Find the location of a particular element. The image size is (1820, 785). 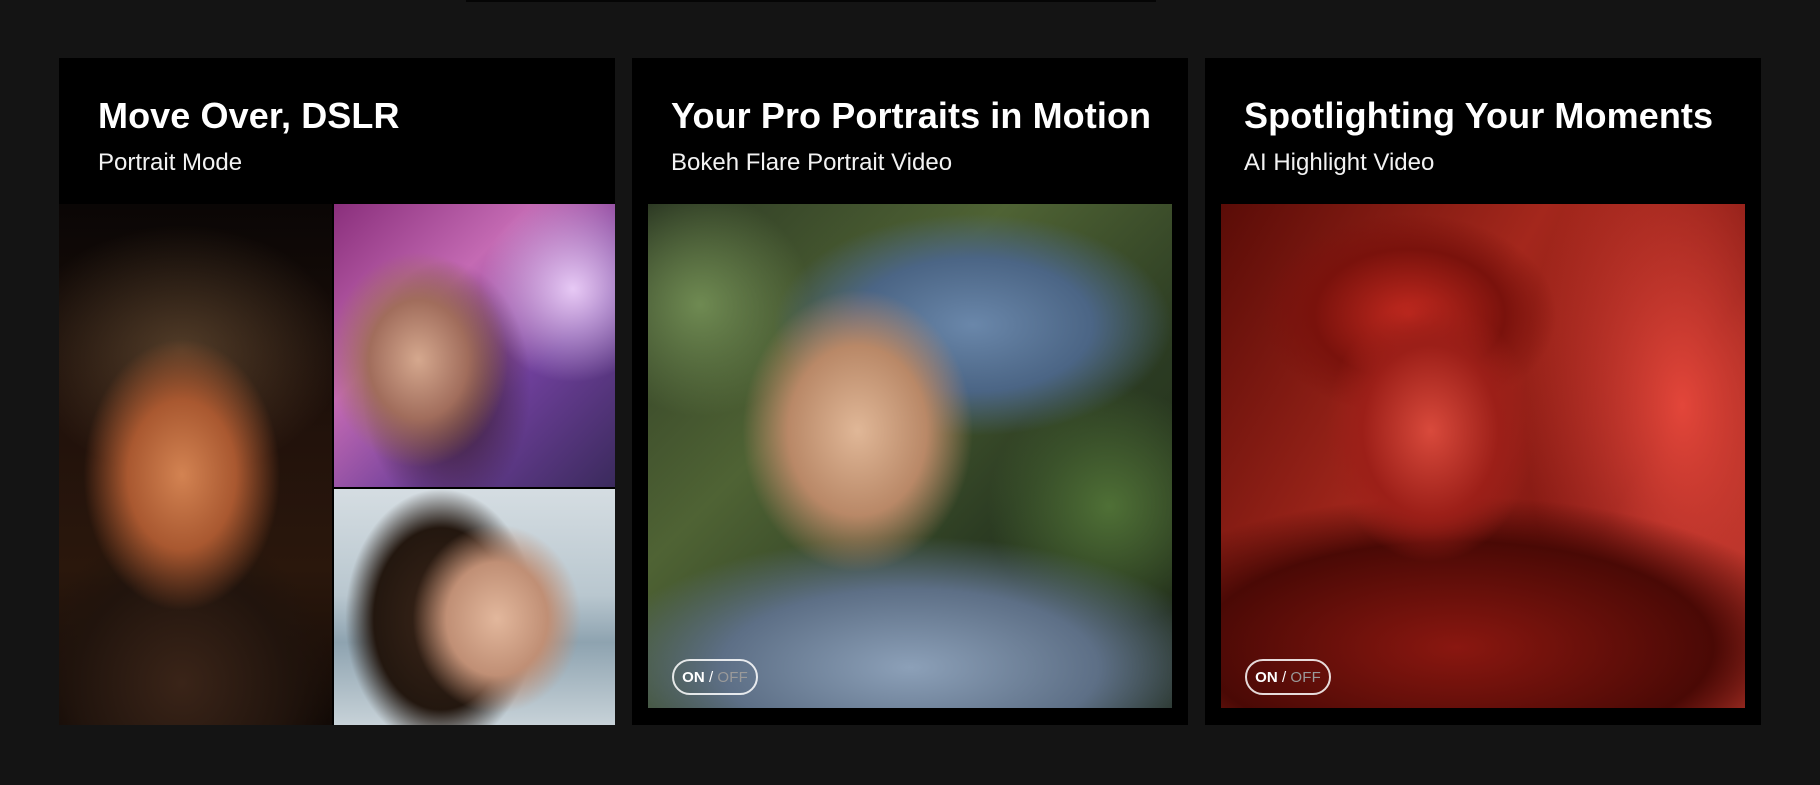

card-subtitle: AI Highlight Video is located at coordinates (1339, 162).